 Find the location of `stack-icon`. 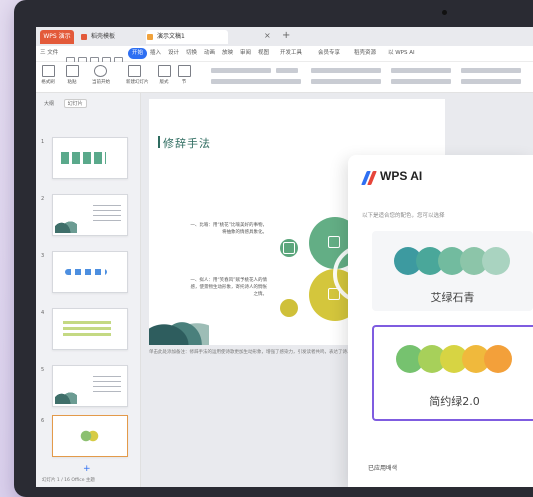

stack-icon is located at coordinates (334, 242).